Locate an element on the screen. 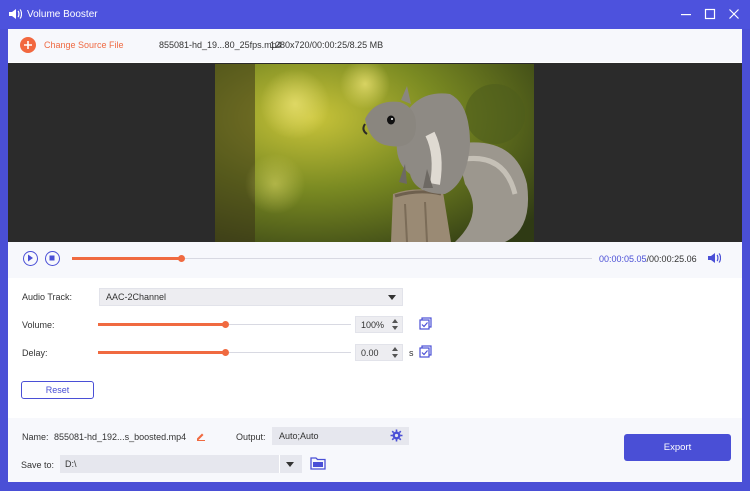 This screenshot has width=750, height=491. output-format-value: Auto;Auto is located at coordinates (299, 436).